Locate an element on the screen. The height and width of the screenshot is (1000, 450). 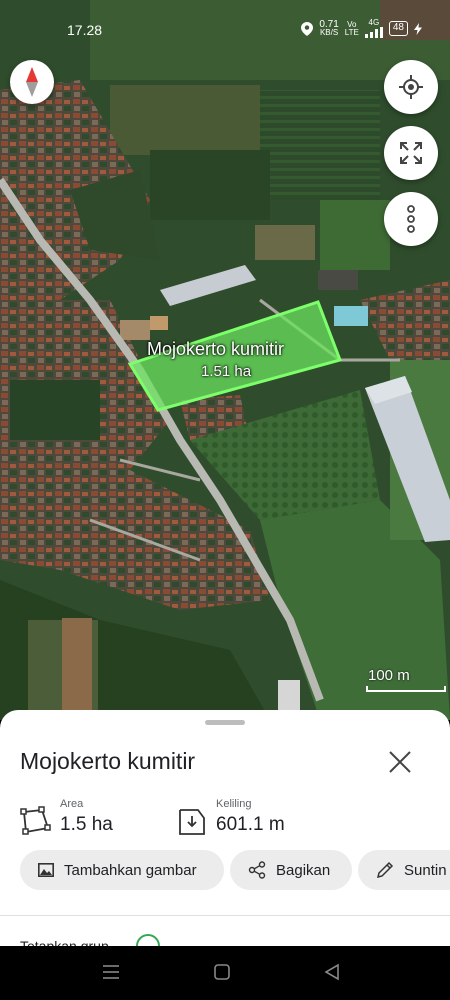
perimeter-icon is located at coordinates (192, 822).